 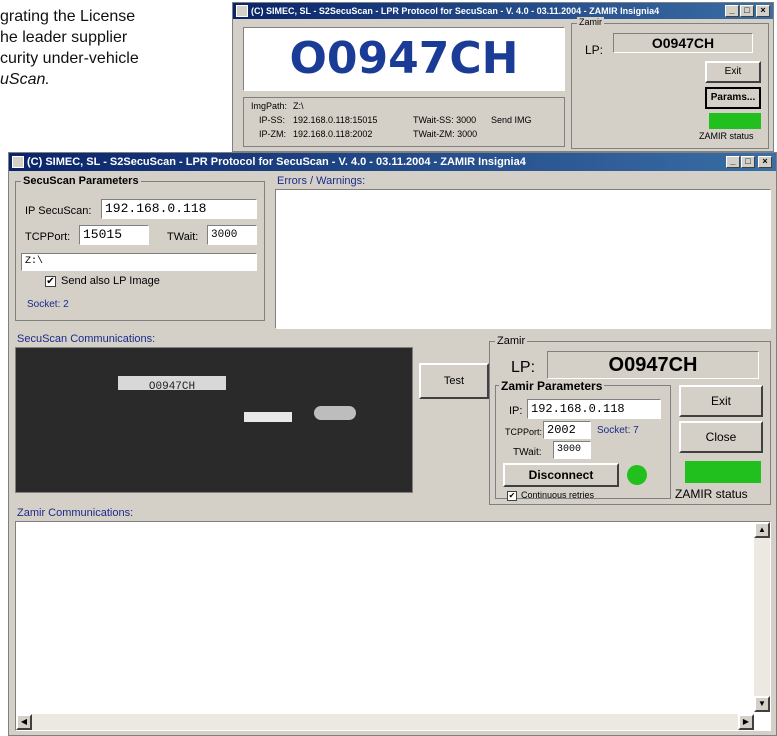 I want to click on close-button: Close, so click(x=721, y=437).